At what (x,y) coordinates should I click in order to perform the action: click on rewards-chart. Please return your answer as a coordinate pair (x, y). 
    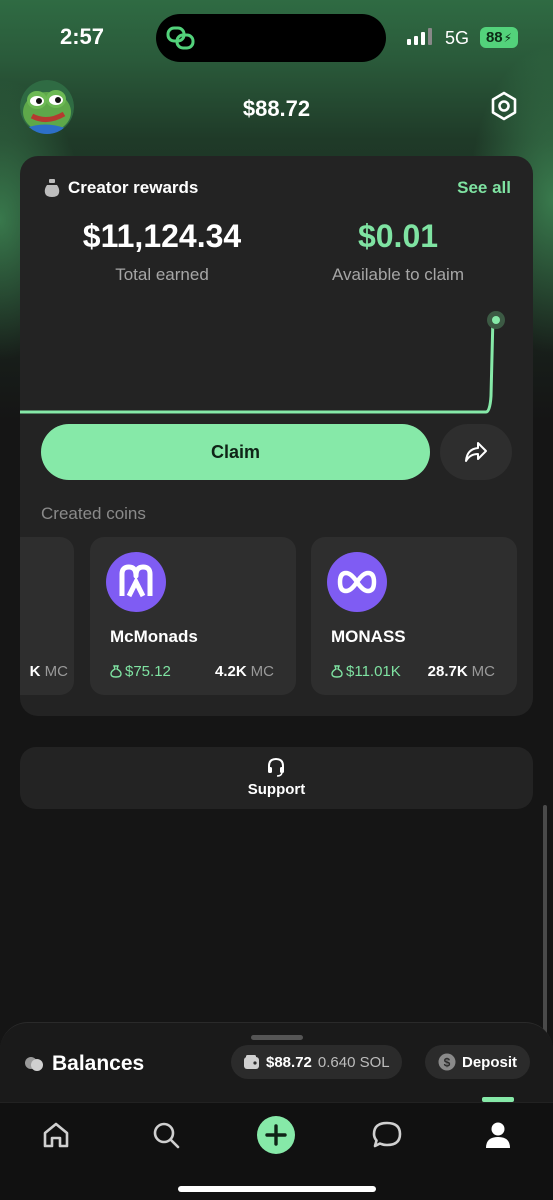
    Looking at the image, I should click on (262, 362).